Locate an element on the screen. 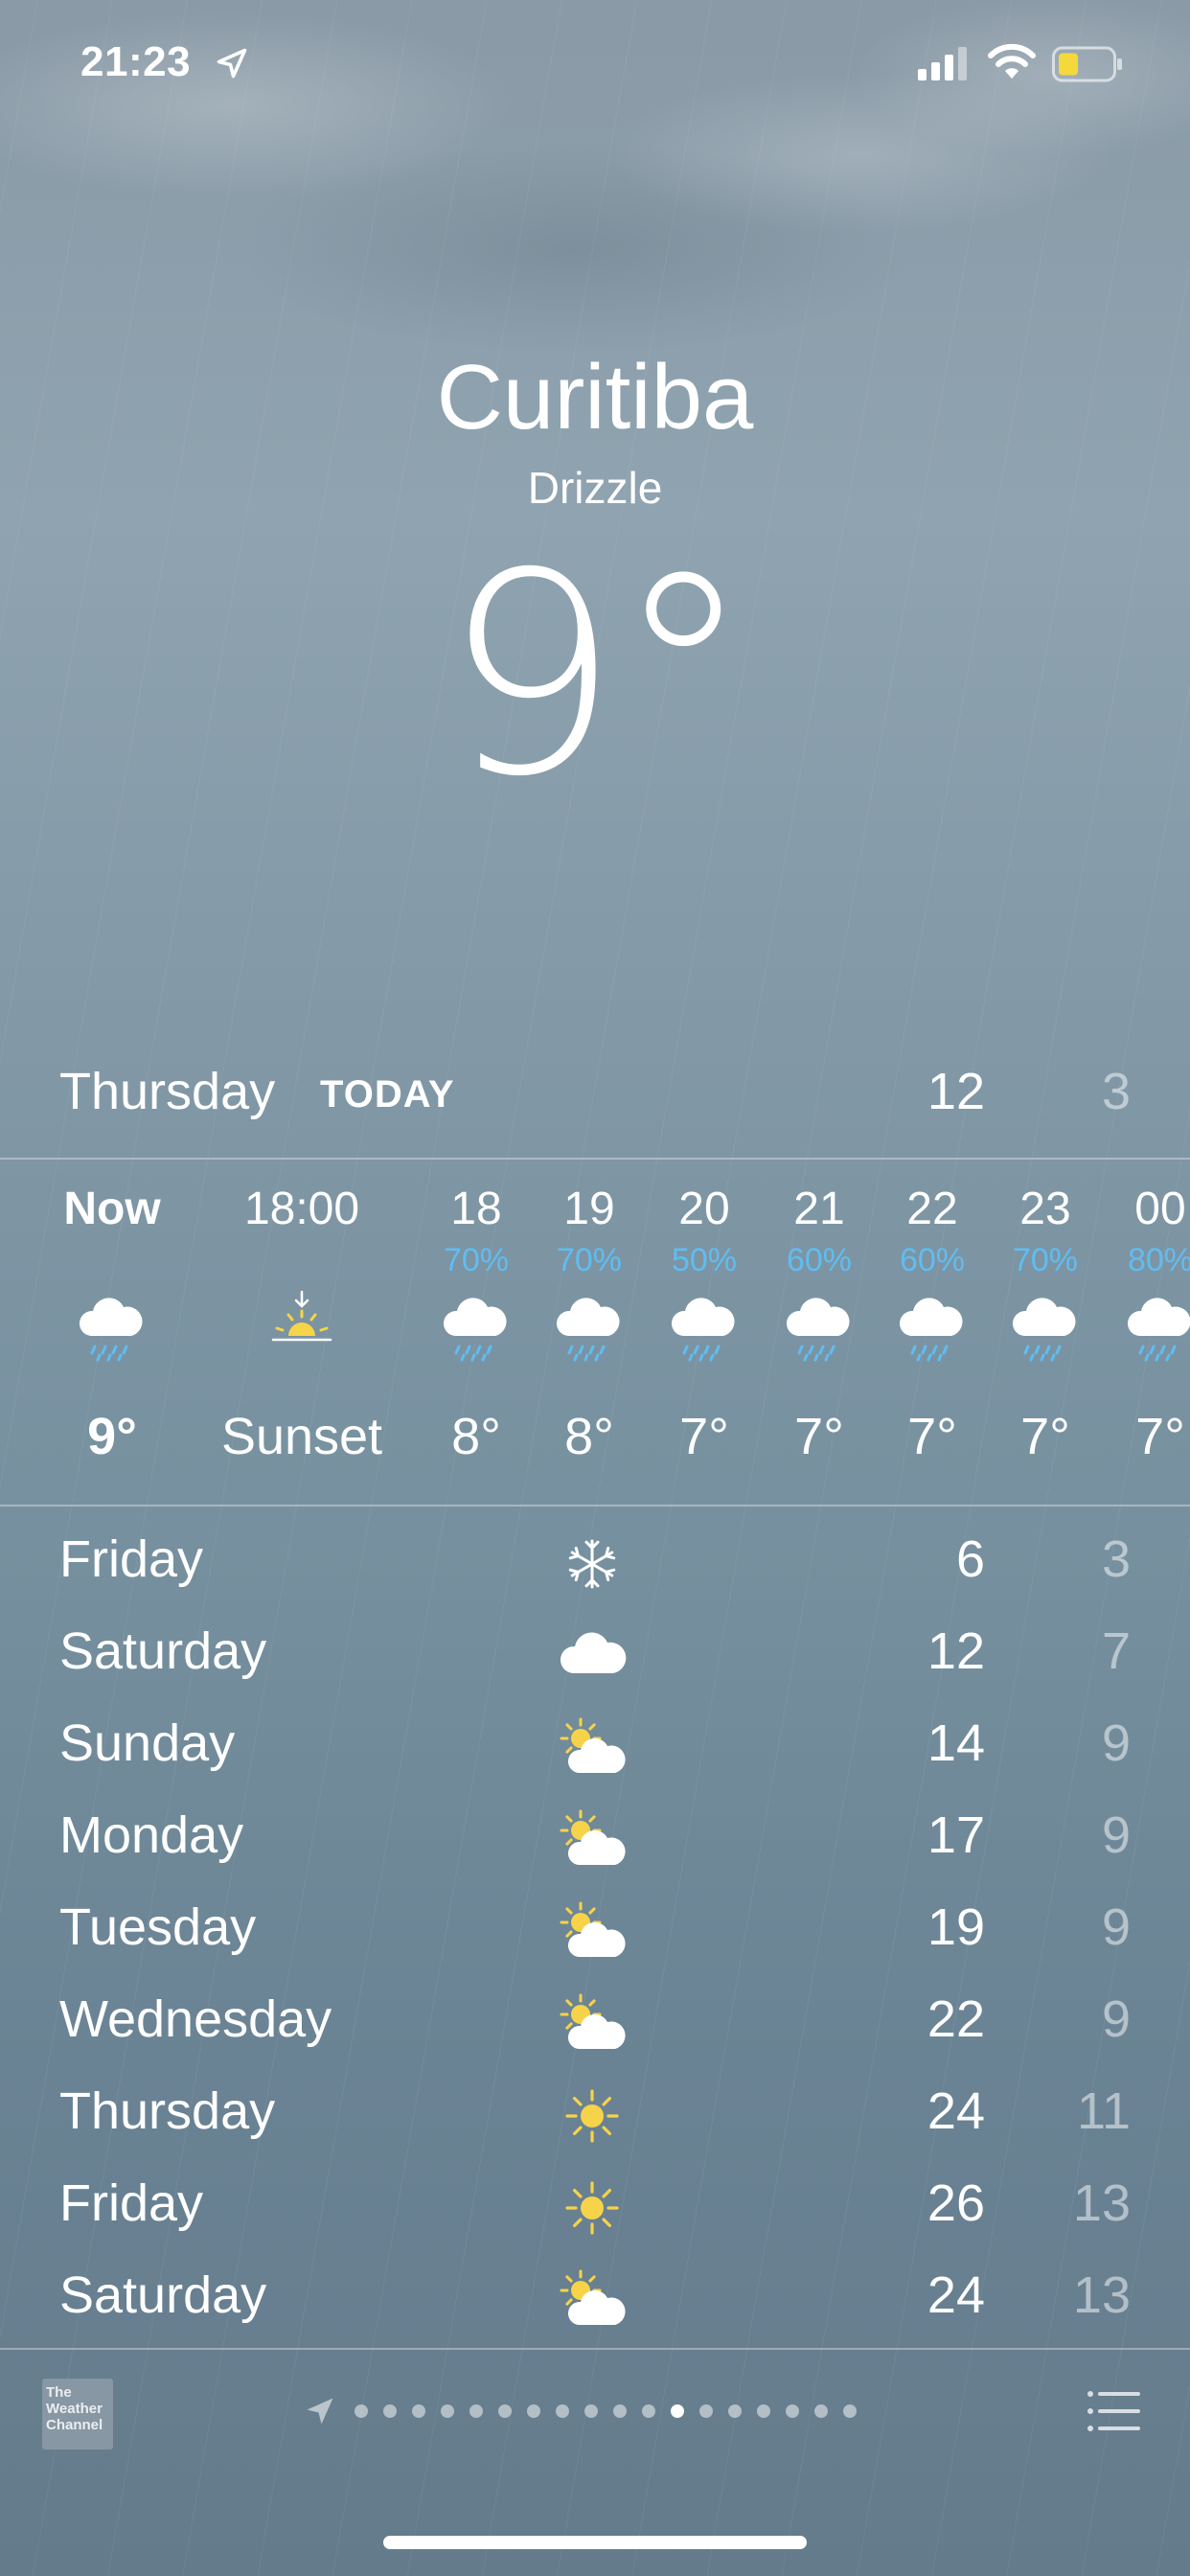 This screenshot has width=1190, height=2576. daily-row: Saturday 24 13 is located at coordinates (595, 2298).